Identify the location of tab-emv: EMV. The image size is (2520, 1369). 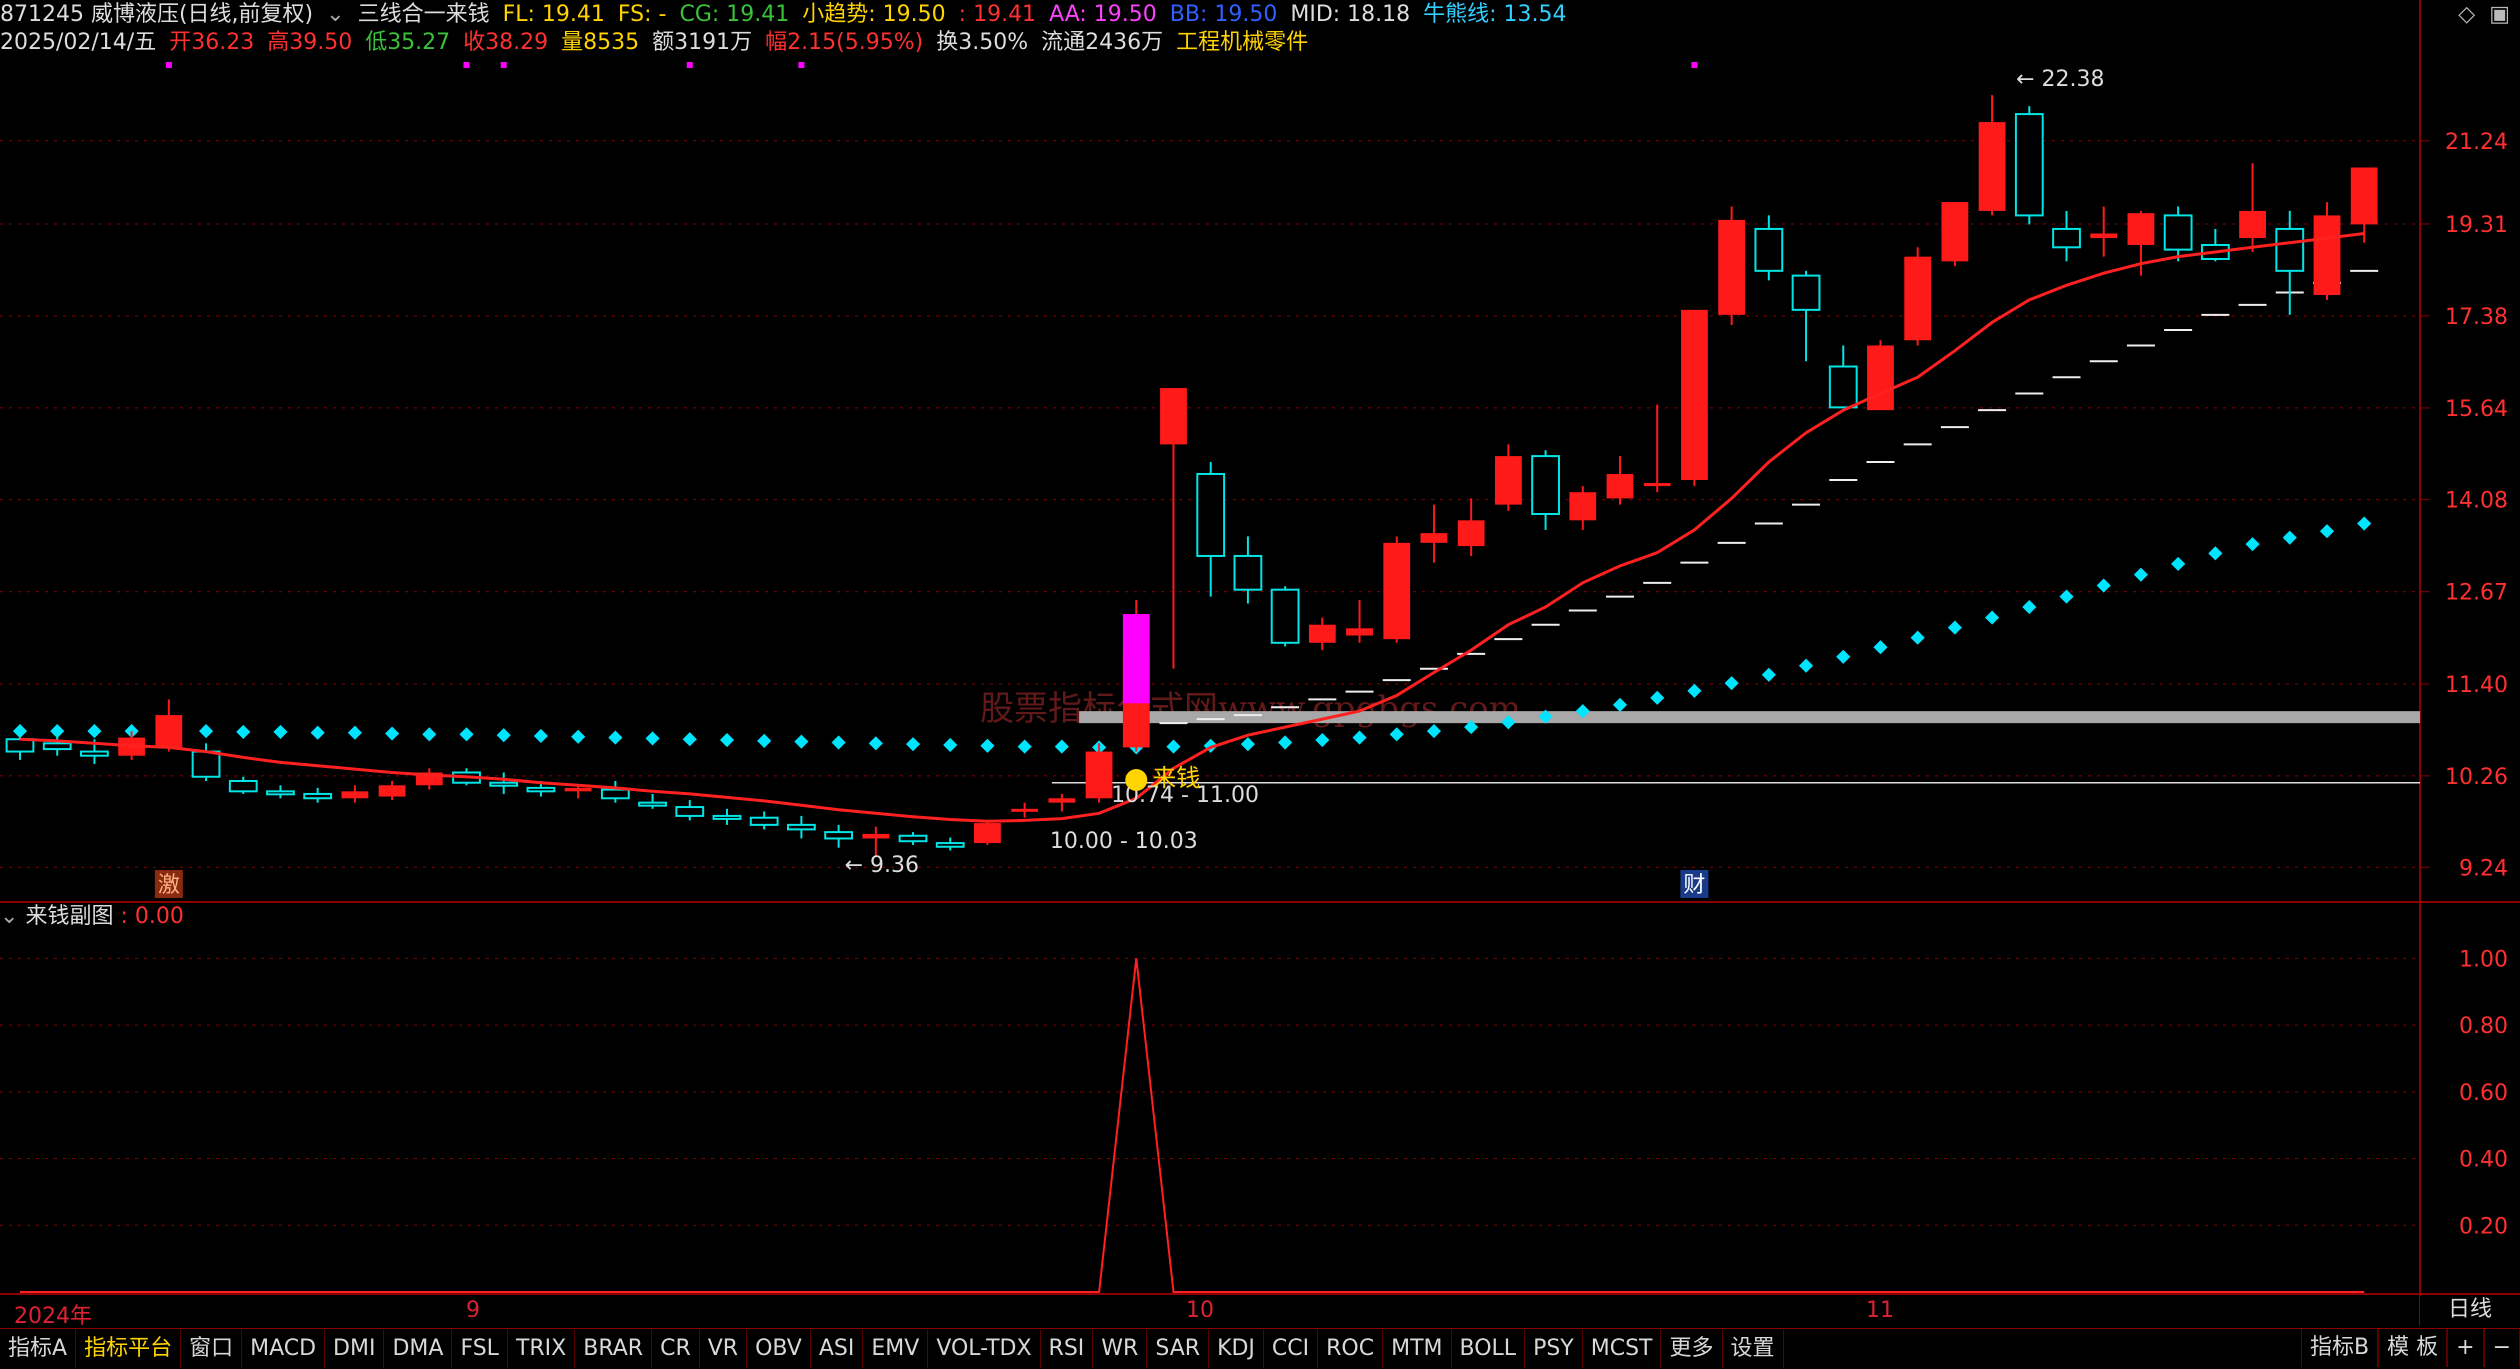
(896, 1349).